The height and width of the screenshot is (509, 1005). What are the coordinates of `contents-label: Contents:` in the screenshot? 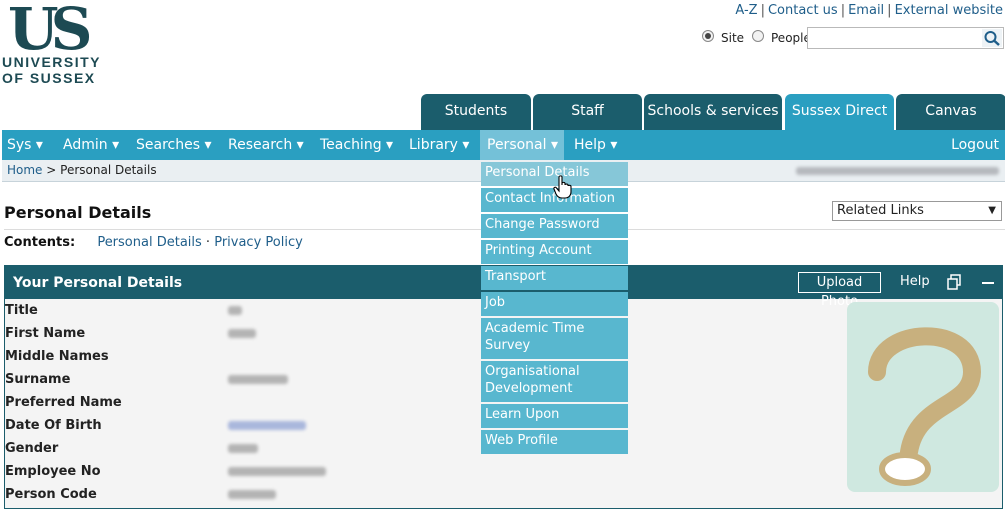 It's located at (40, 242).